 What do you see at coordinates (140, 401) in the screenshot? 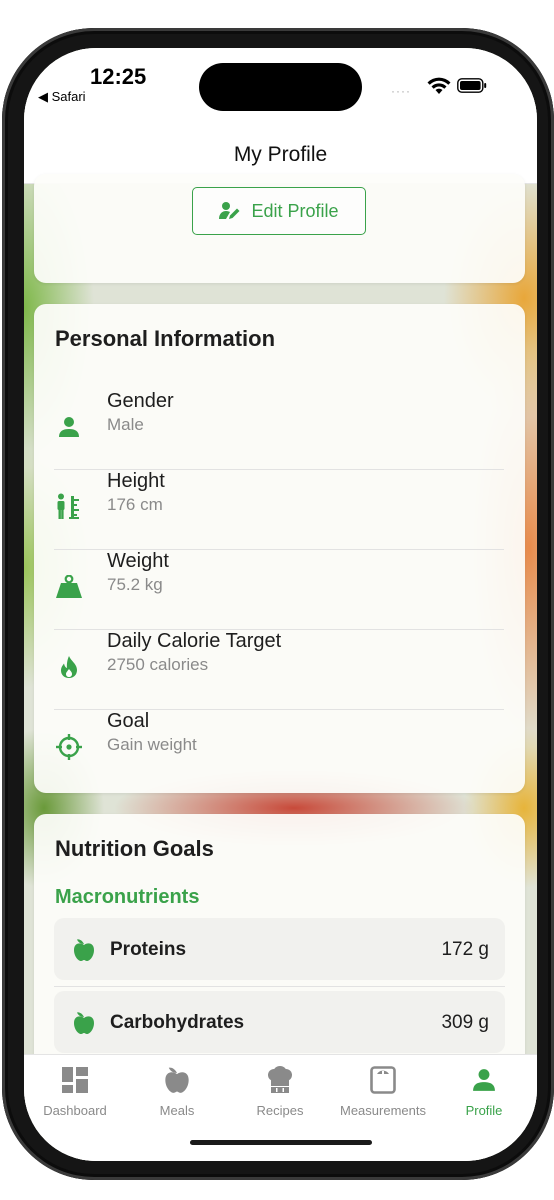
I see `info-label: Gender` at bounding box center [140, 401].